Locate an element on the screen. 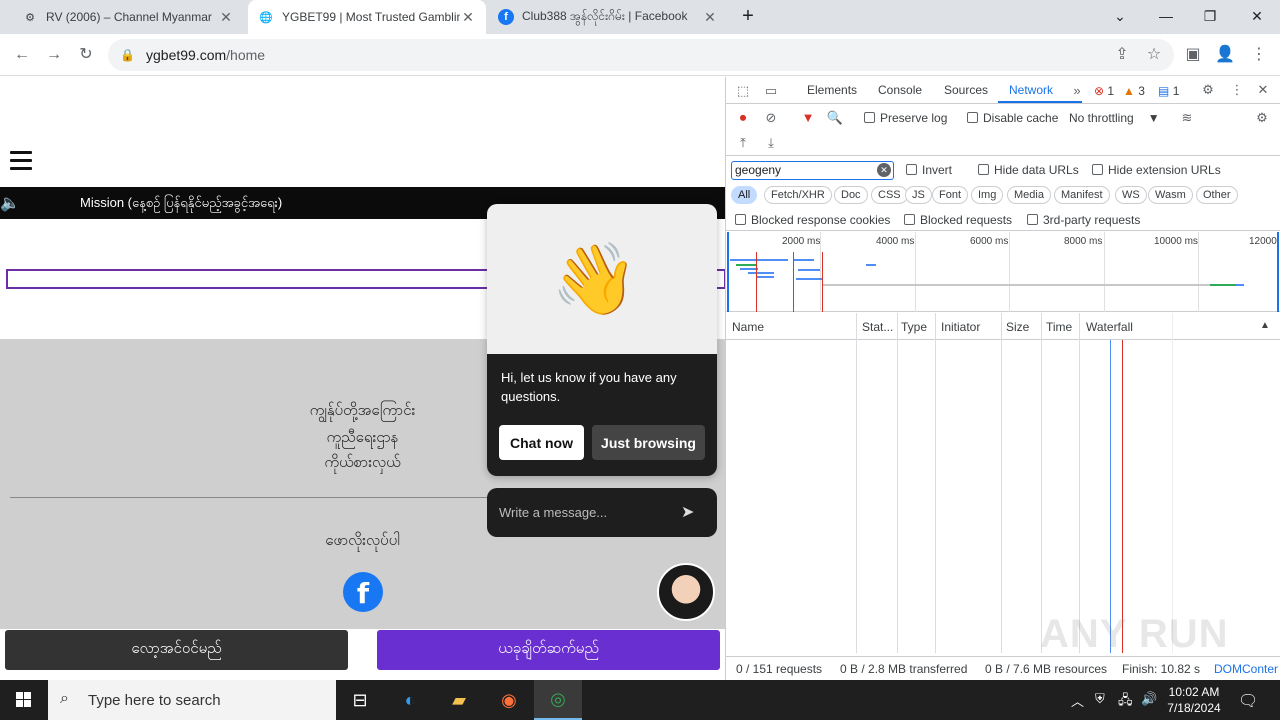 This screenshot has height=723, width=1280. type-filter-all: All is located at coordinates (744, 195).